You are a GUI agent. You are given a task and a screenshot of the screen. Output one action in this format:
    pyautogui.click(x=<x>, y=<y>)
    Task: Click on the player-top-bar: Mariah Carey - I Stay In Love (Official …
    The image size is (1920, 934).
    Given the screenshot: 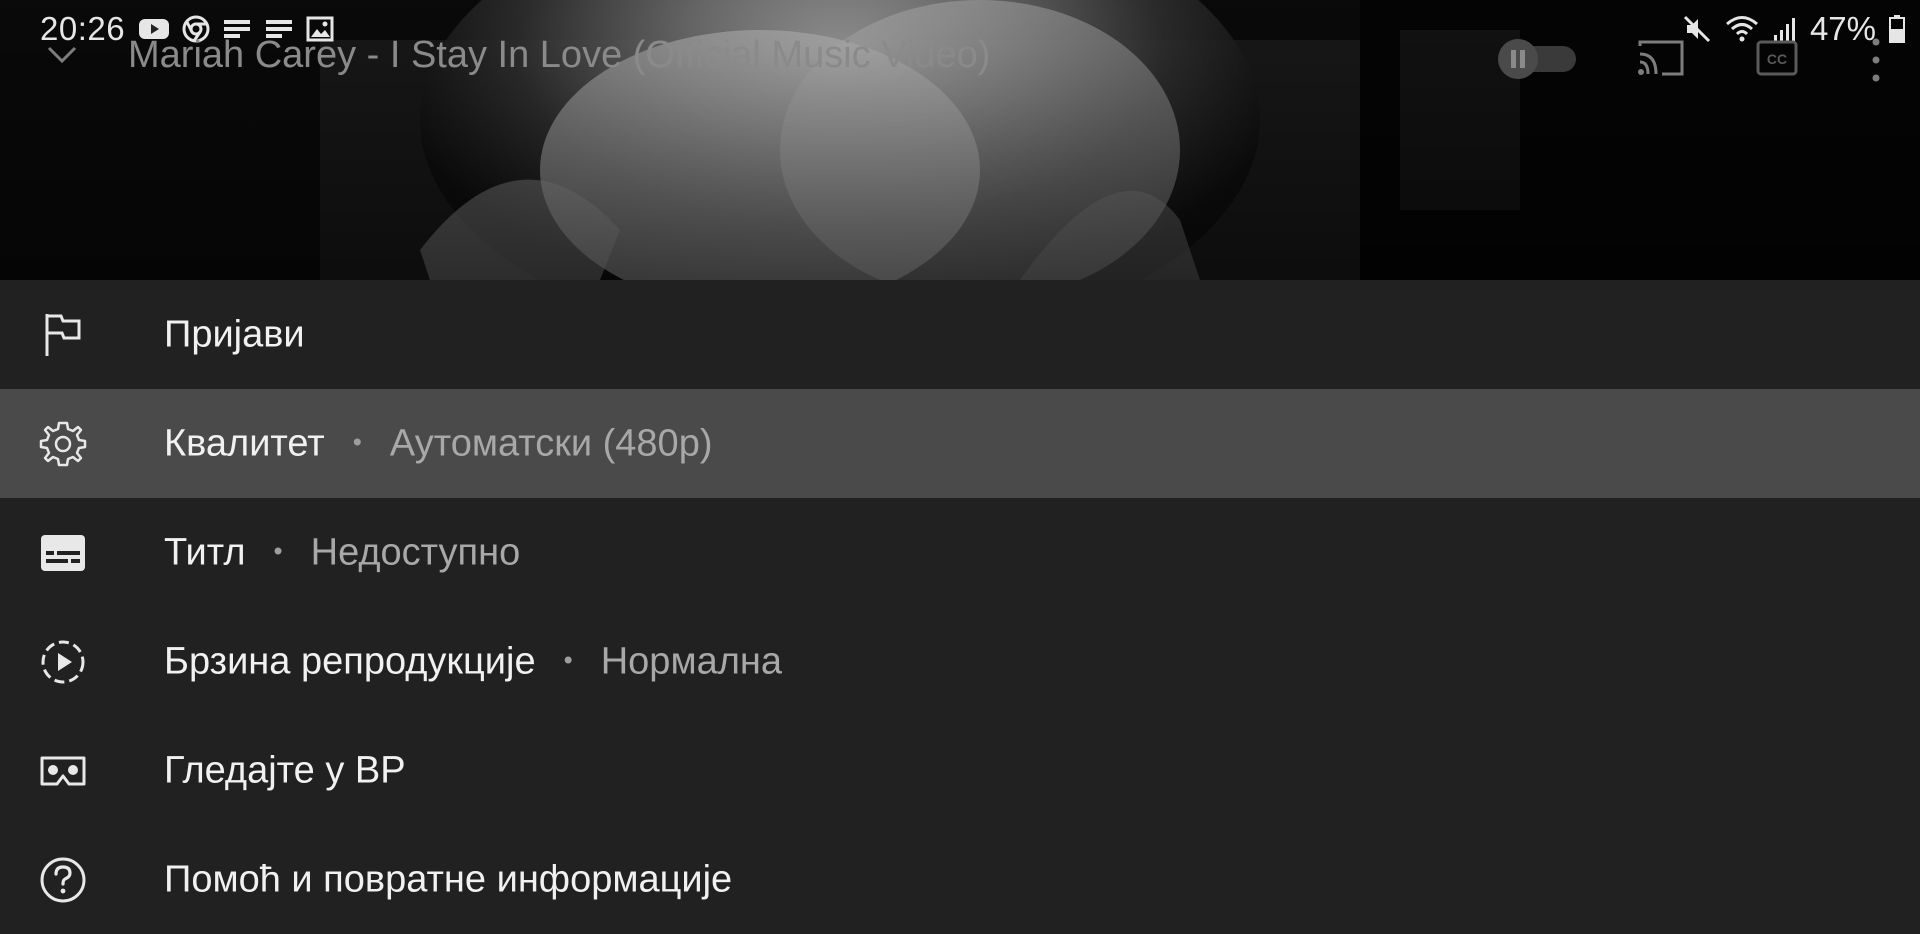 What is the action you would take?
    pyautogui.click(x=960, y=60)
    